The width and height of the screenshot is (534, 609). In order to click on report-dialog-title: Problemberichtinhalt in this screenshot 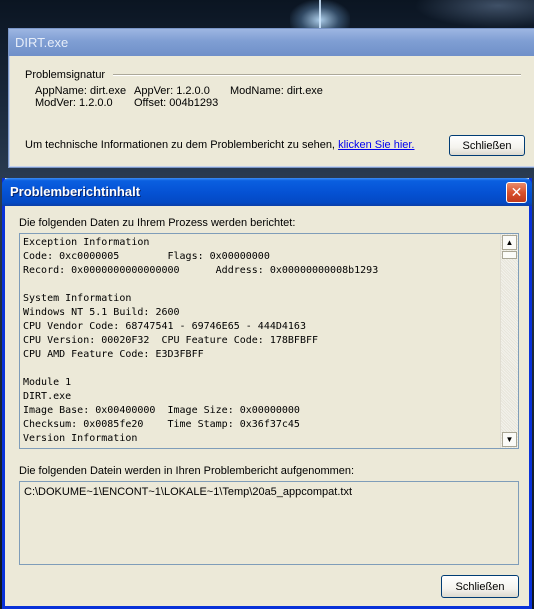, I will do `click(75, 191)`.